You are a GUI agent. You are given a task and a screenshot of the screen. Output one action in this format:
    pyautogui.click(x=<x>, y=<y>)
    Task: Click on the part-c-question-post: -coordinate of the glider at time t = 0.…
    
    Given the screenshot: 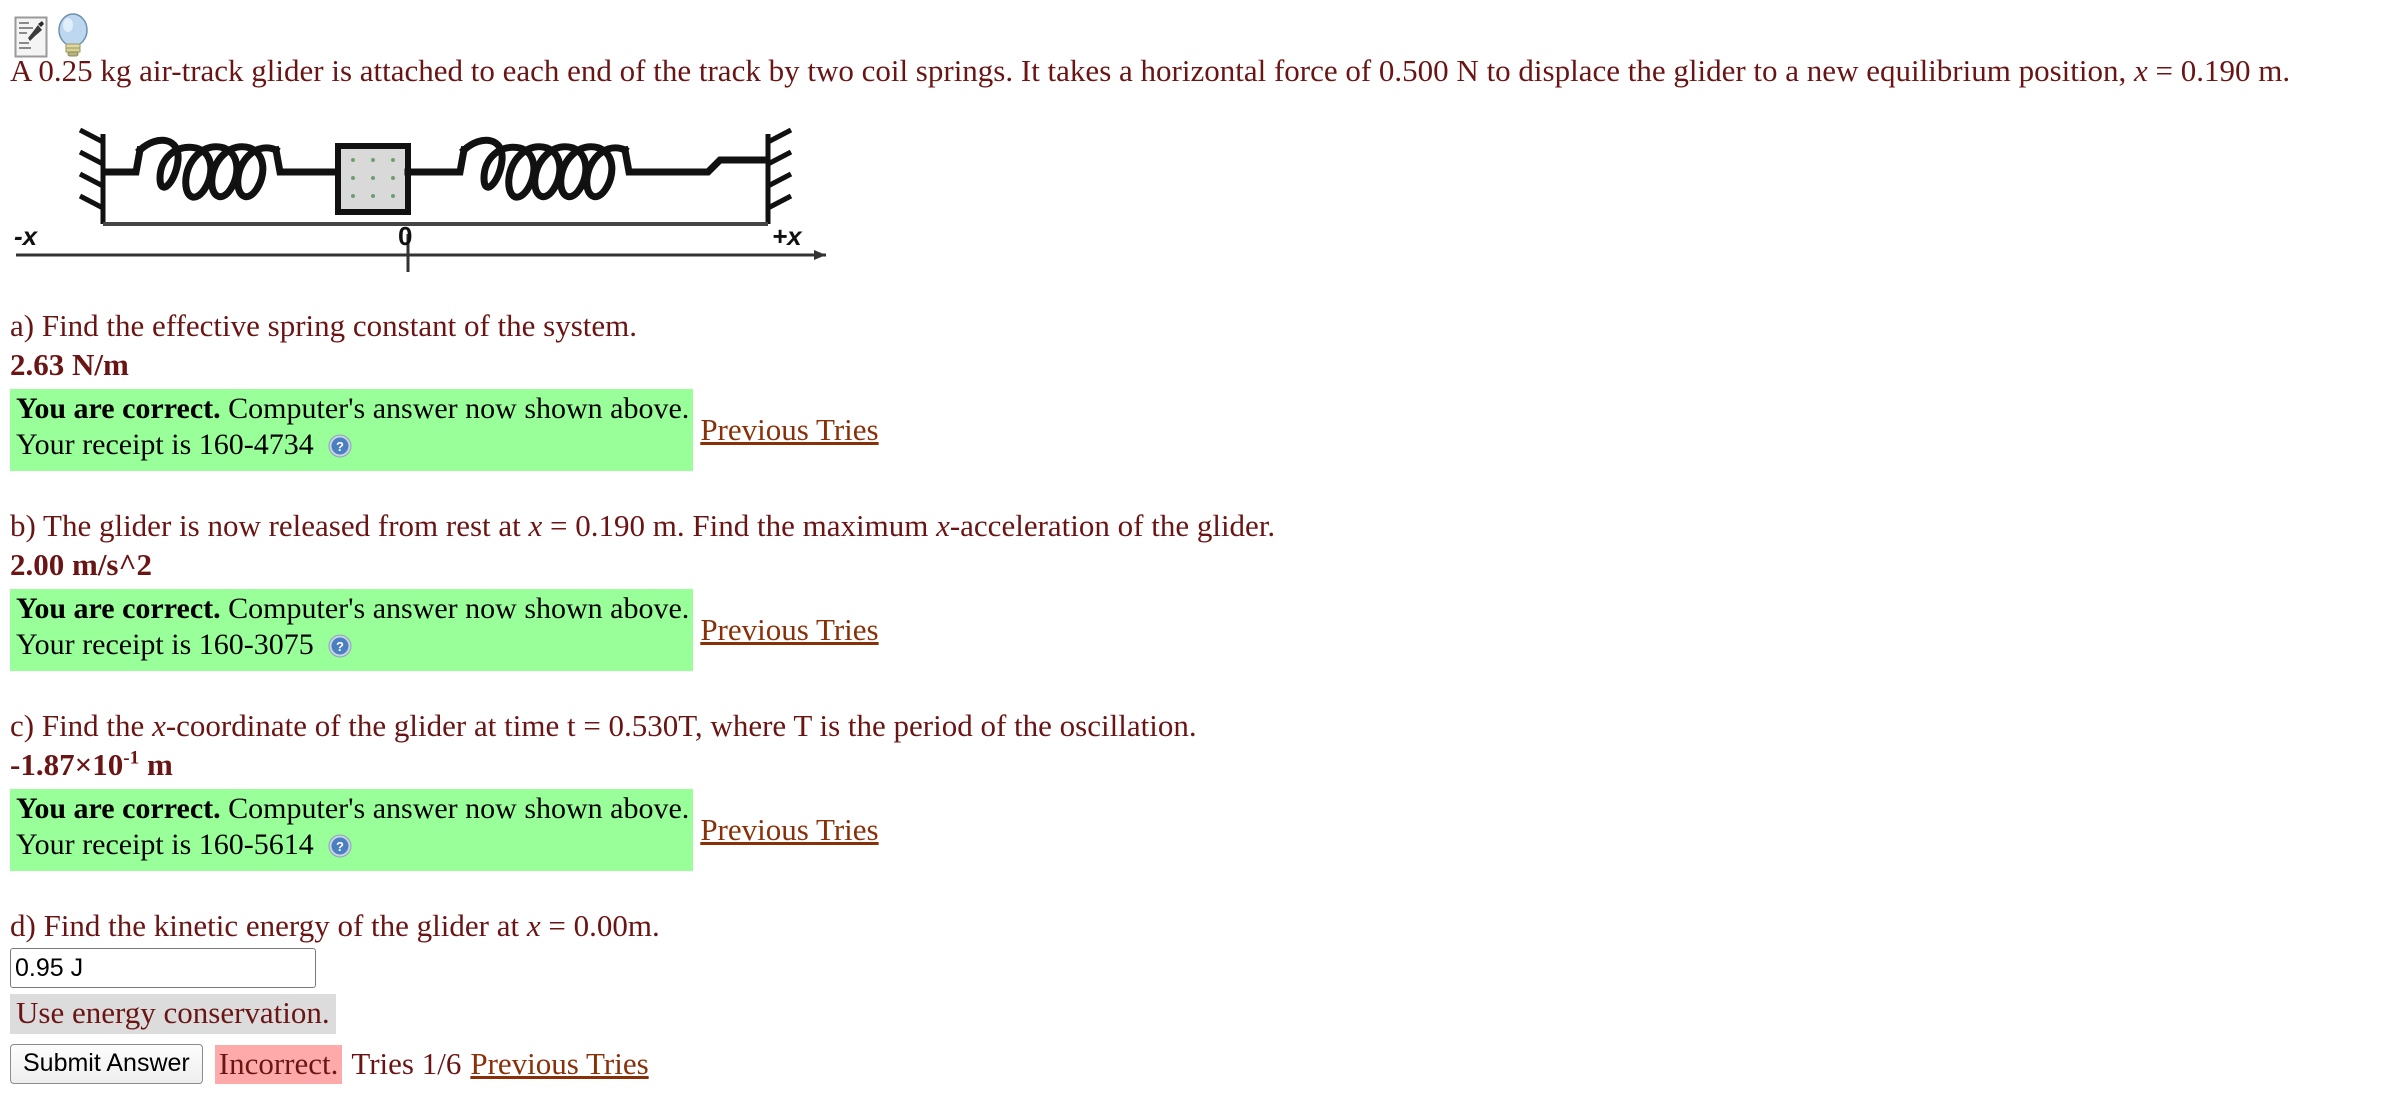 What is the action you would take?
    pyautogui.click(x=681, y=725)
    